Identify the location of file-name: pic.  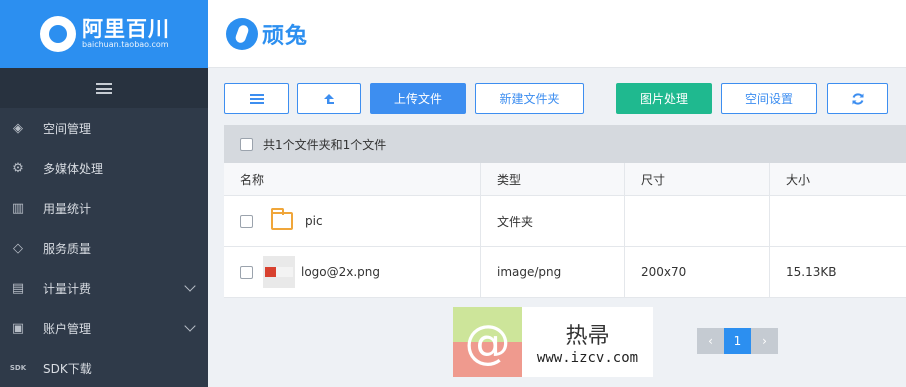
(314, 221).